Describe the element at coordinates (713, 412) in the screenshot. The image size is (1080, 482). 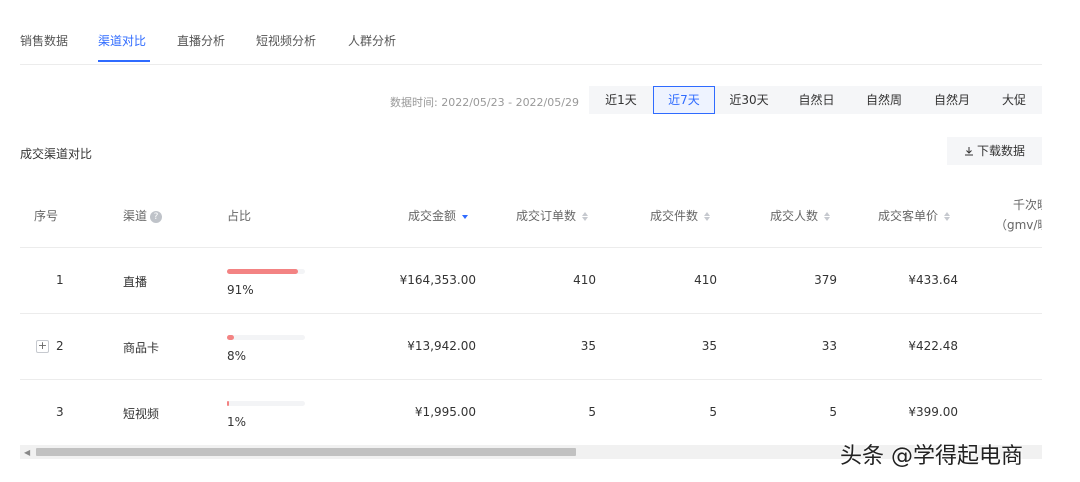
I see `row-items: 5` at that location.